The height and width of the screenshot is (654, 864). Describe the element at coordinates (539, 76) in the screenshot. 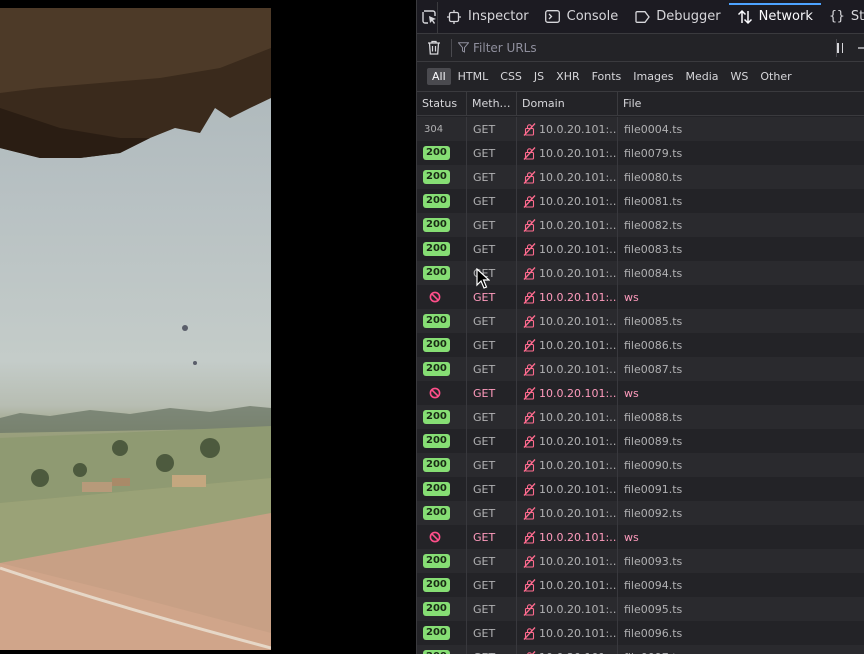

I see `filter-js-button: JS` at that location.